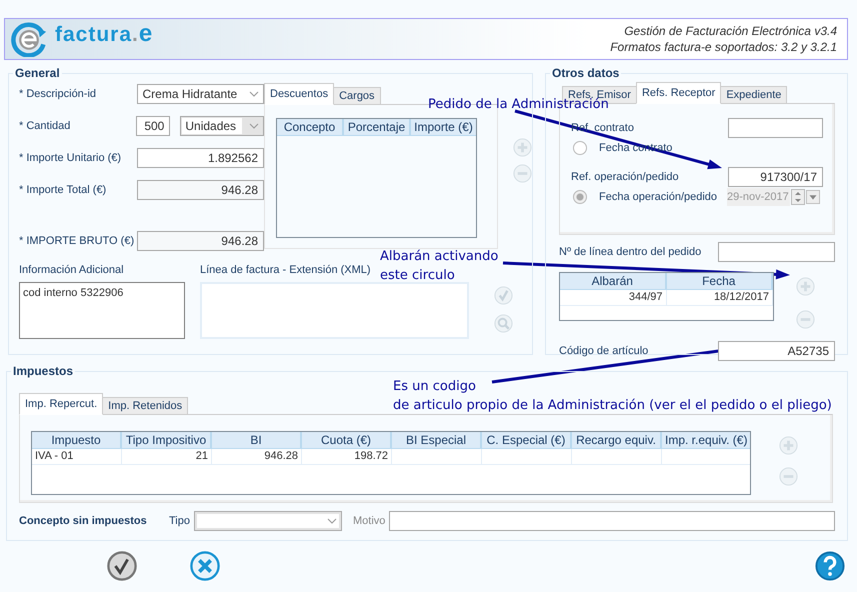 Image resolution: width=857 pixels, height=592 pixels. Describe the element at coordinates (310, 127) in the screenshot. I see `column-header: Concepto` at that location.